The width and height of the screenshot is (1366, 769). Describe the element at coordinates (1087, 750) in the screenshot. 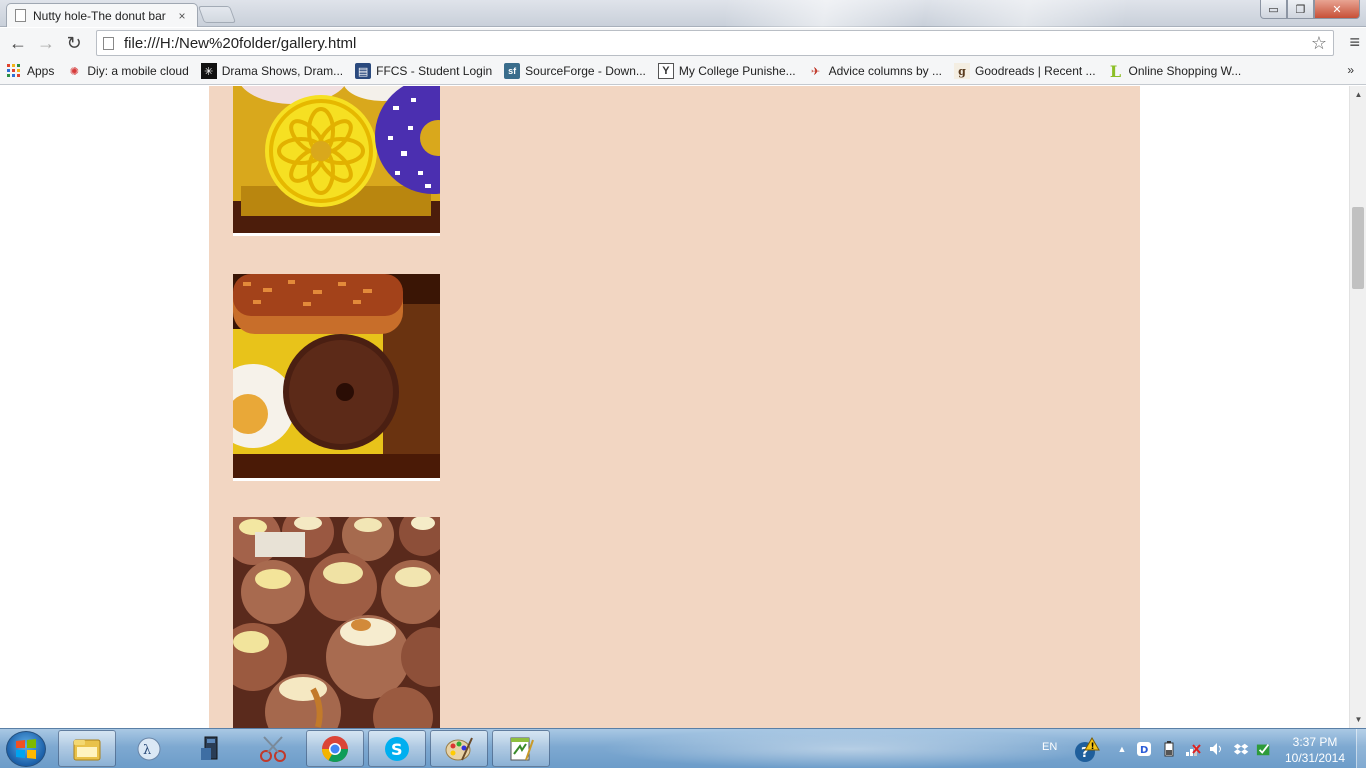

I see `help-warning-icon: ? !` at that location.